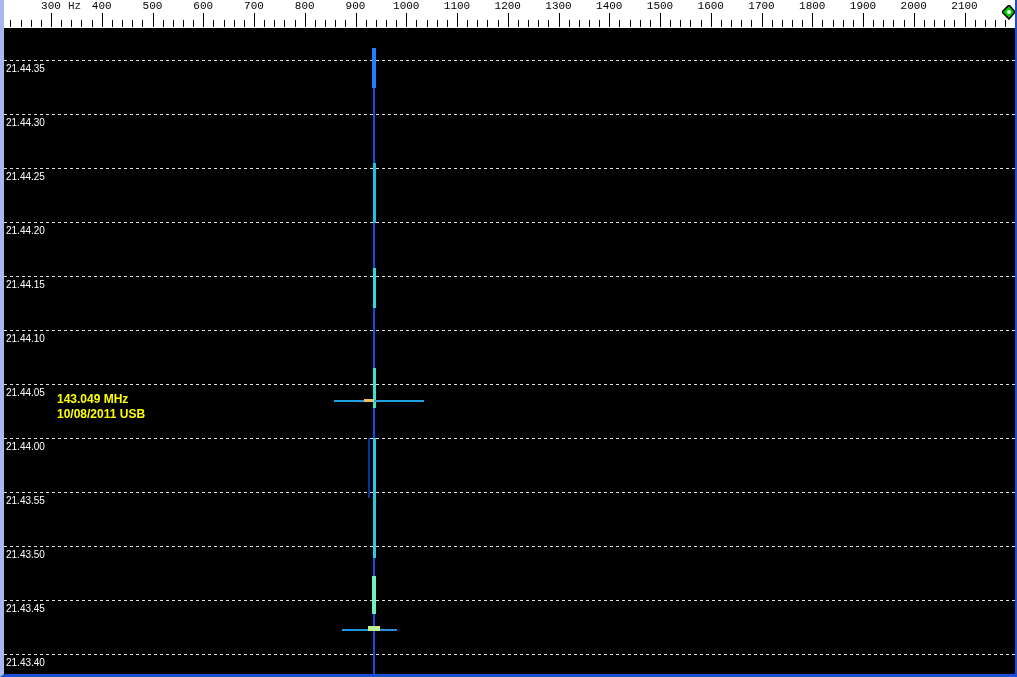 This screenshot has height=677, width=1017. Describe the element at coordinates (25, 501) in the screenshot. I see `time-label: 21.43.55` at that location.